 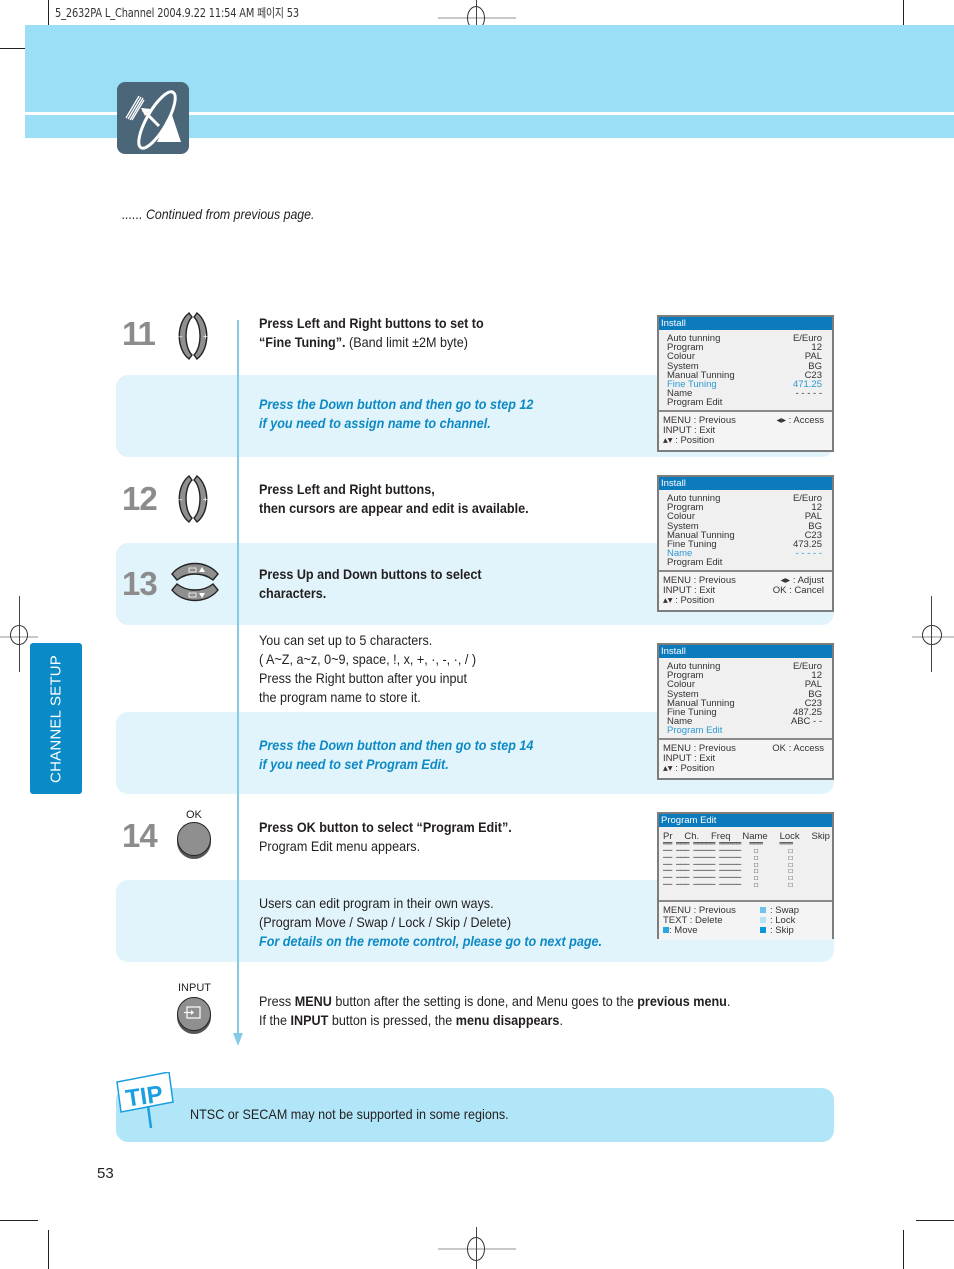 I want to click on osd-footer-right: OK : Cancel, so click(x=798, y=590).